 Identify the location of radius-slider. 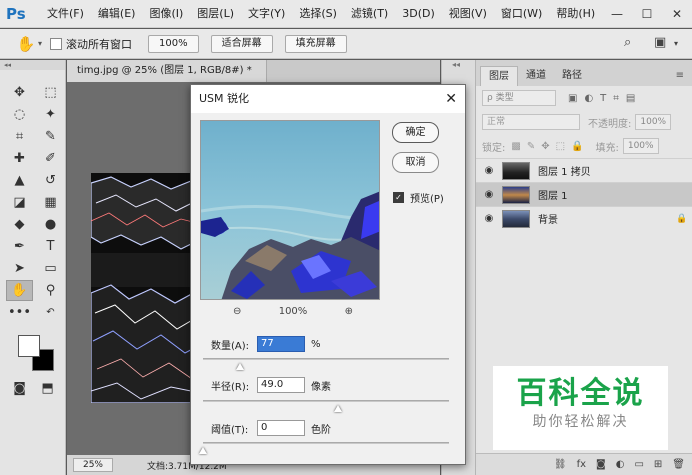
(326, 406).